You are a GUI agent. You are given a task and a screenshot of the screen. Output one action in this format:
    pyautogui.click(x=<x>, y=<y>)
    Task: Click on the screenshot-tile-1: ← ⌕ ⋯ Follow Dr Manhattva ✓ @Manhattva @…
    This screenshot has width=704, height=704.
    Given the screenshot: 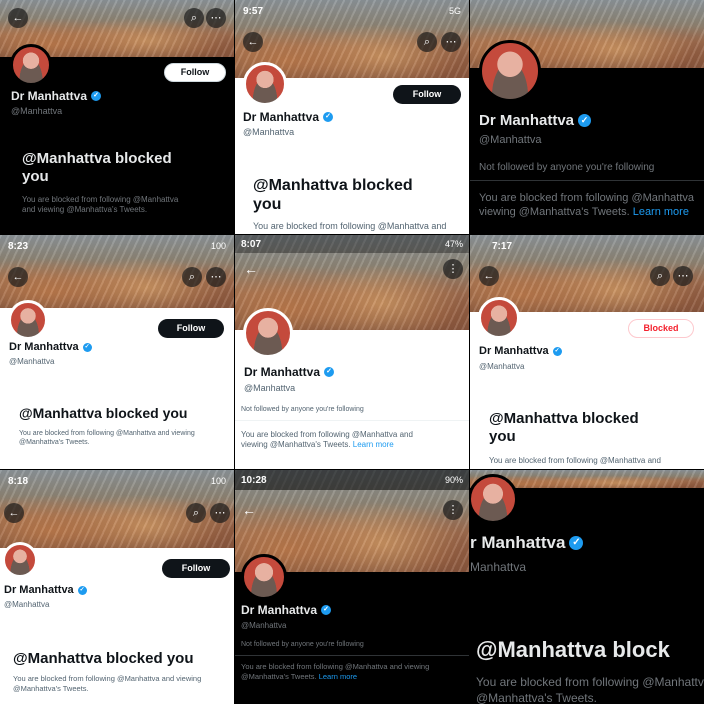 What is the action you would take?
    pyautogui.click(x=117, y=117)
    